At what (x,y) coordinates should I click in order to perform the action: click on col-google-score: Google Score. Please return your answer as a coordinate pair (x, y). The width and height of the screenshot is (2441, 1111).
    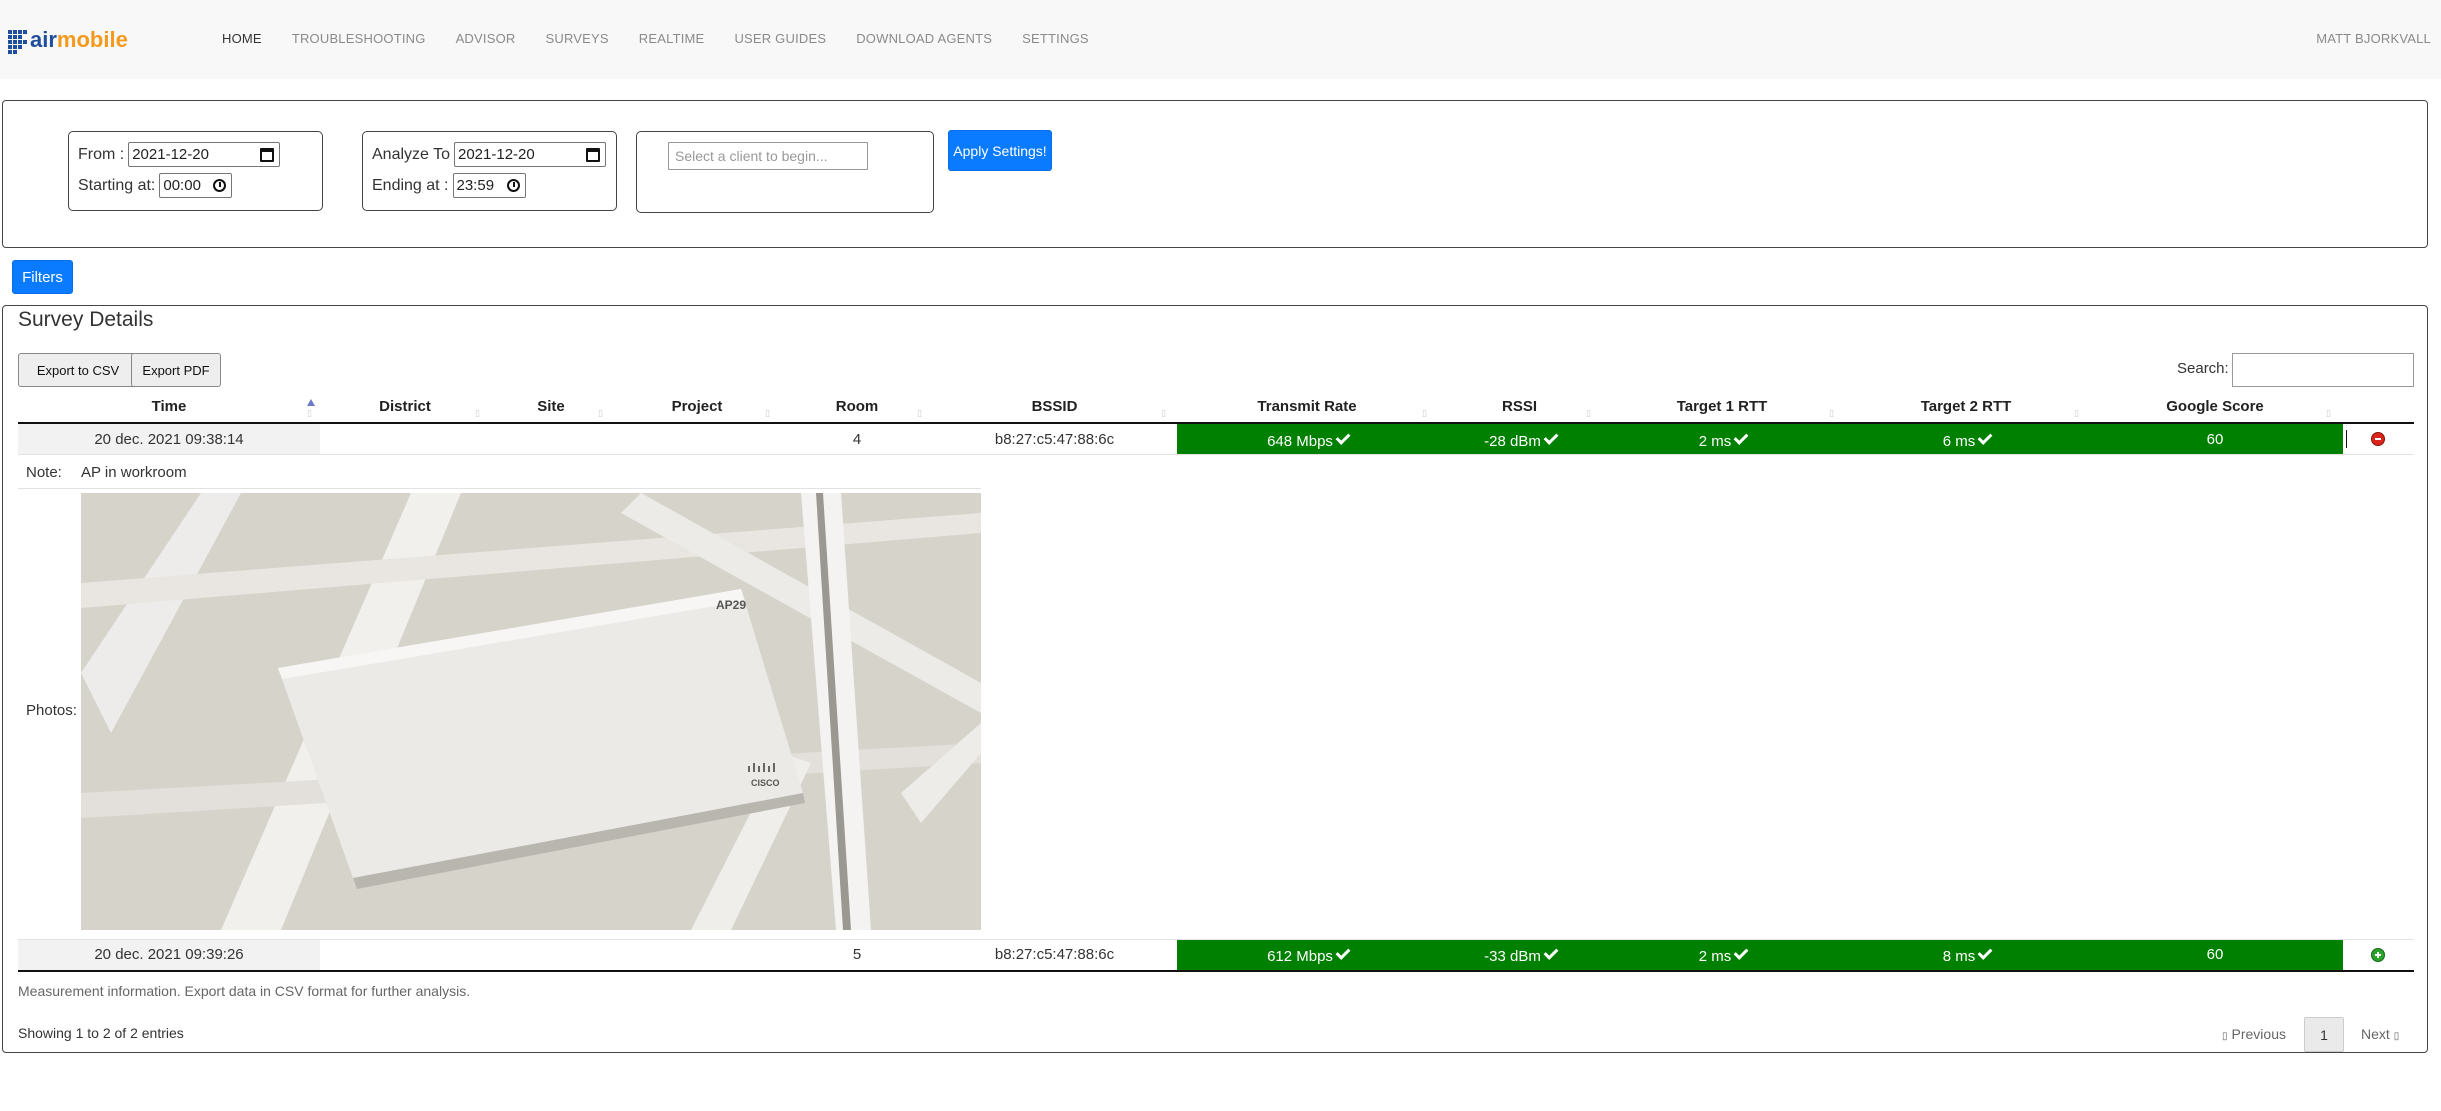
    Looking at the image, I should click on (2215, 406).